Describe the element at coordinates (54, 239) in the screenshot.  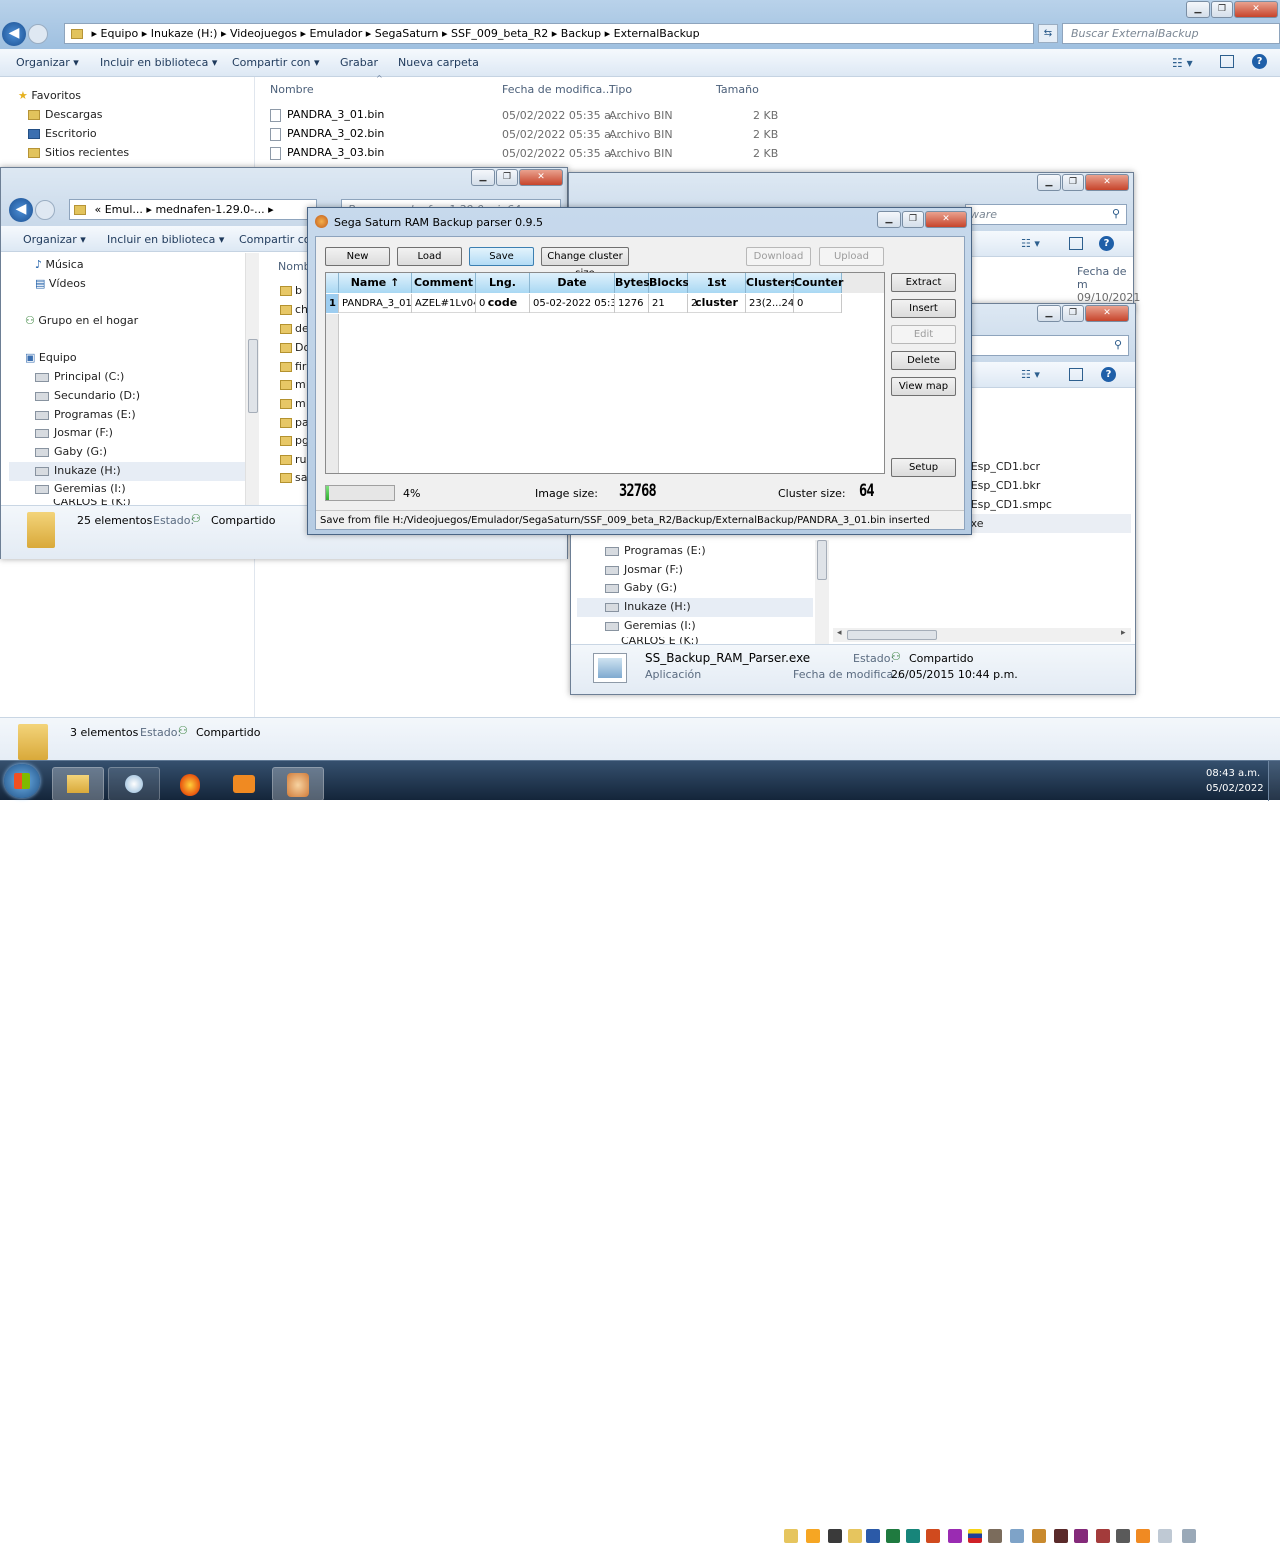
I see `toolbar-organize: Organizar ▾` at that location.